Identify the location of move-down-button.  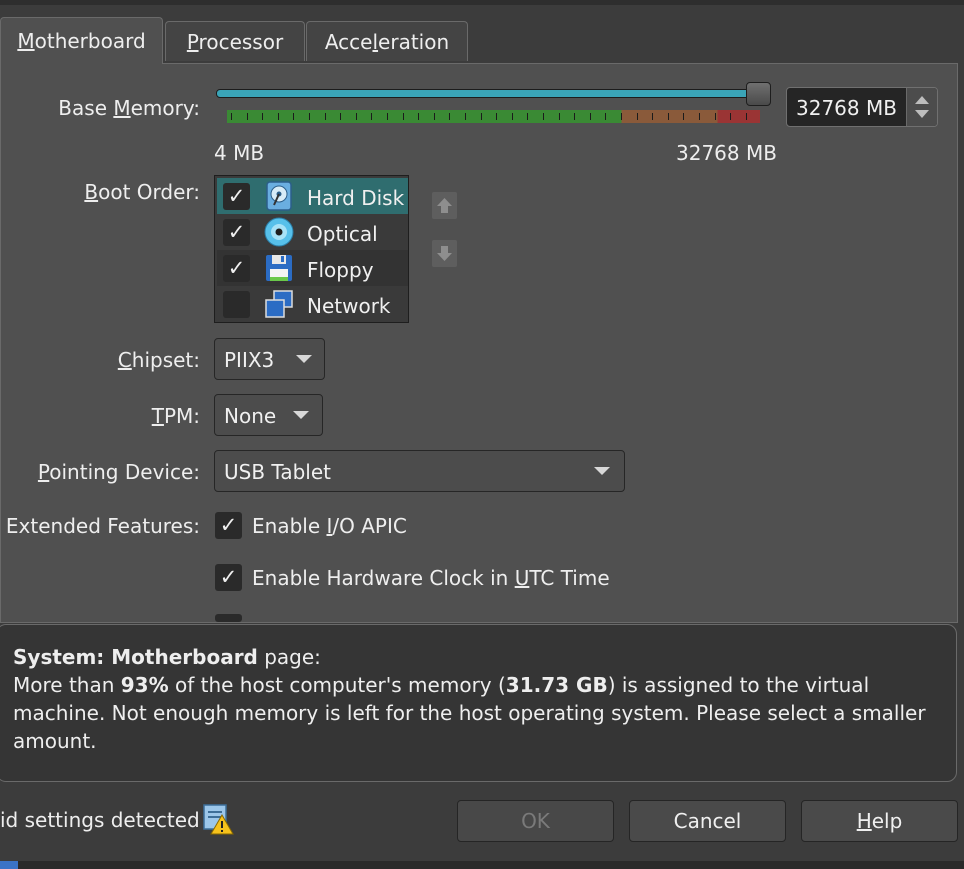
(444, 253).